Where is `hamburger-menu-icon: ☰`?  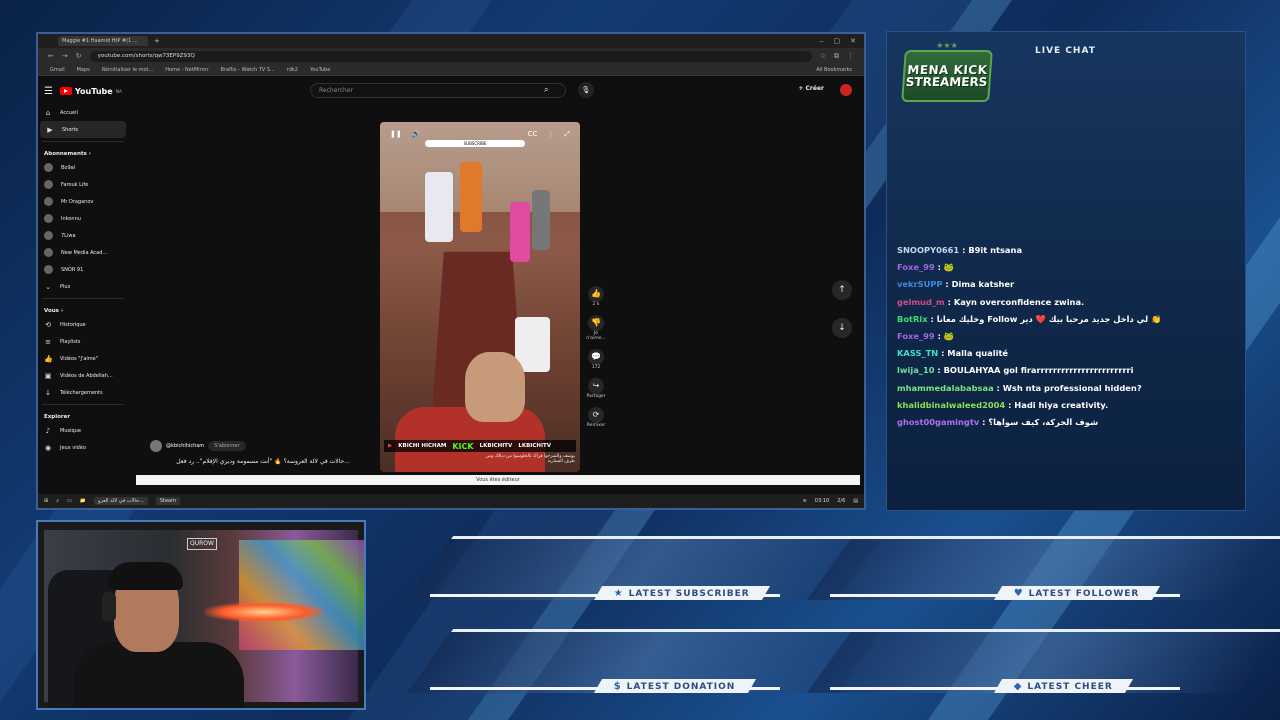
hamburger-menu-icon: ☰ is located at coordinates (52, 91).